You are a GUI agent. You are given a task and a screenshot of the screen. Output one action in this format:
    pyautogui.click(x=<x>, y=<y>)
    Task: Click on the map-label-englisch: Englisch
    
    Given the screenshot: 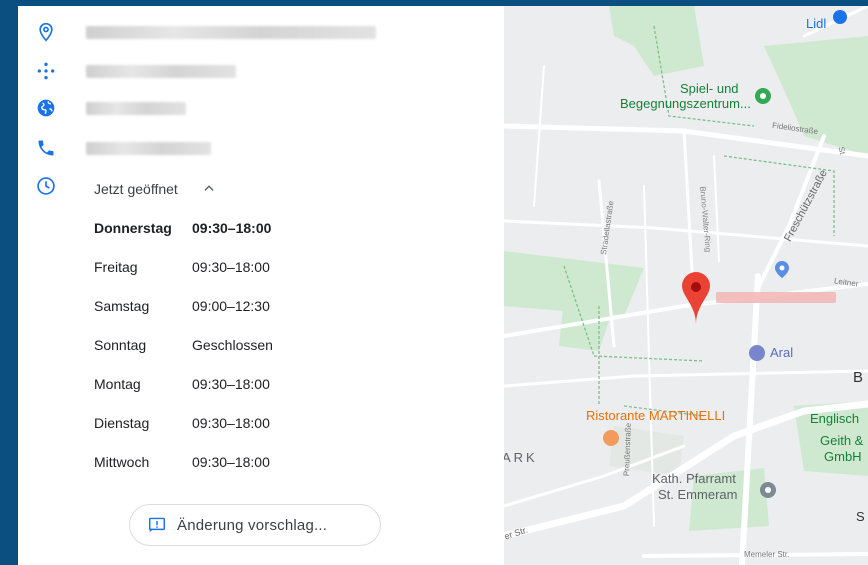 What is the action you would take?
    pyautogui.click(x=834, y=418)
    